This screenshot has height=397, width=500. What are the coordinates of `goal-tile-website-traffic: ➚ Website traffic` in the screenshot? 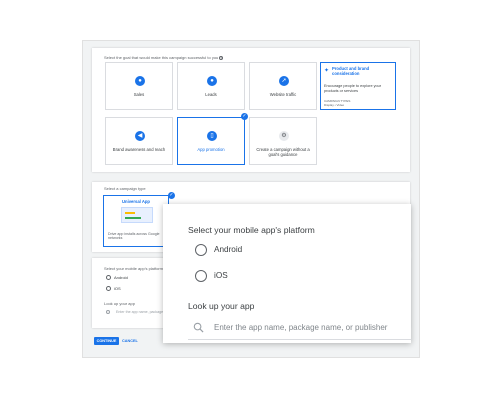 It's located at (283, 86).